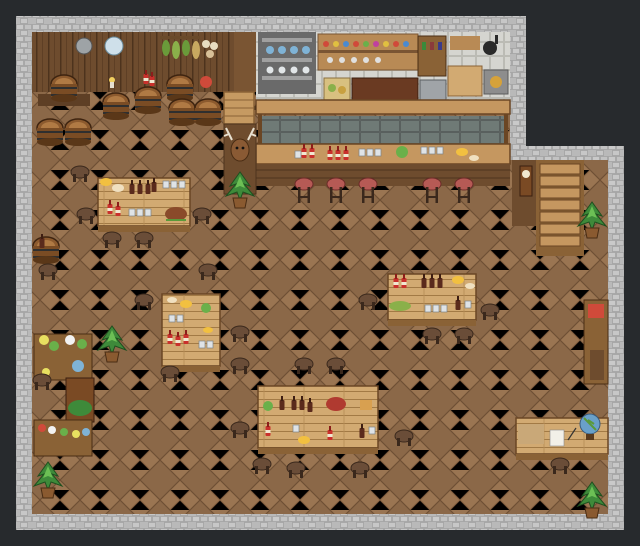 This screenshot has height=546, width=640. Describe the element at coordinates (402, 152) in the screenshot. I see `food-plate` at that location.